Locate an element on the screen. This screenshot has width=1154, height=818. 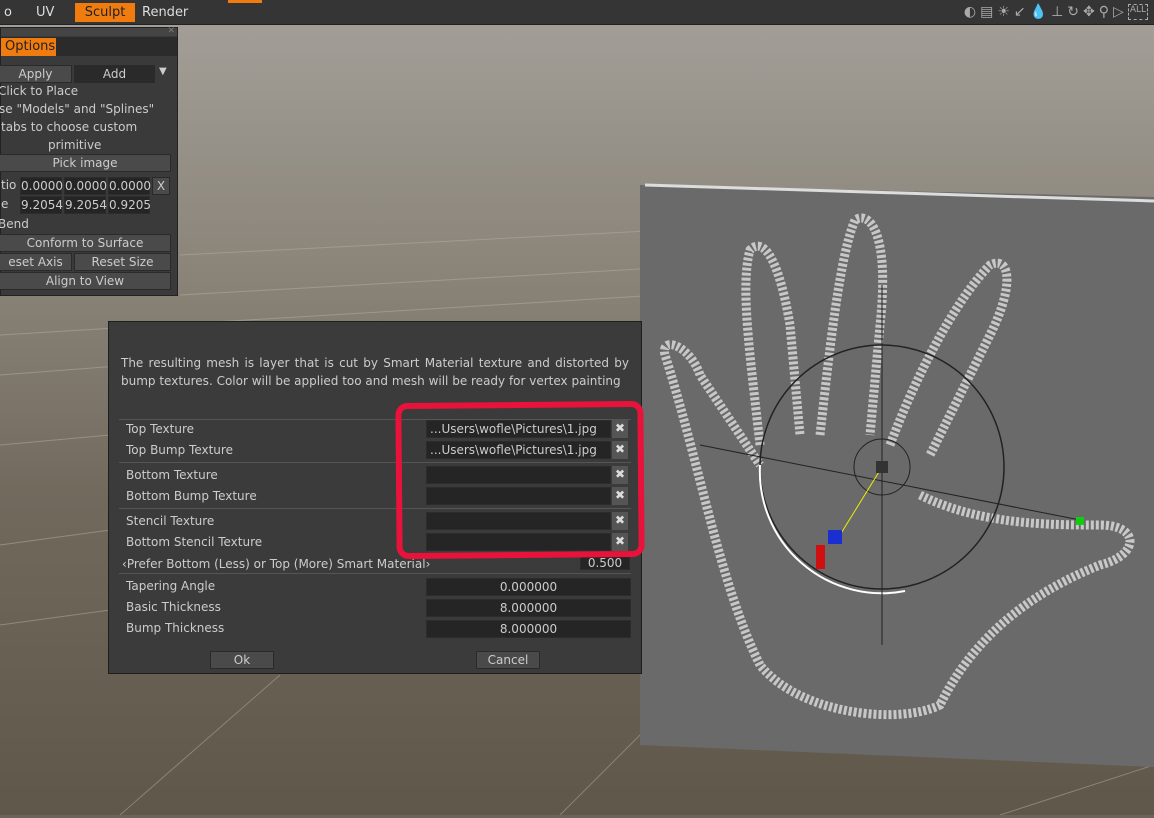
apply-button: Apply is located at coordinates (36, 74).